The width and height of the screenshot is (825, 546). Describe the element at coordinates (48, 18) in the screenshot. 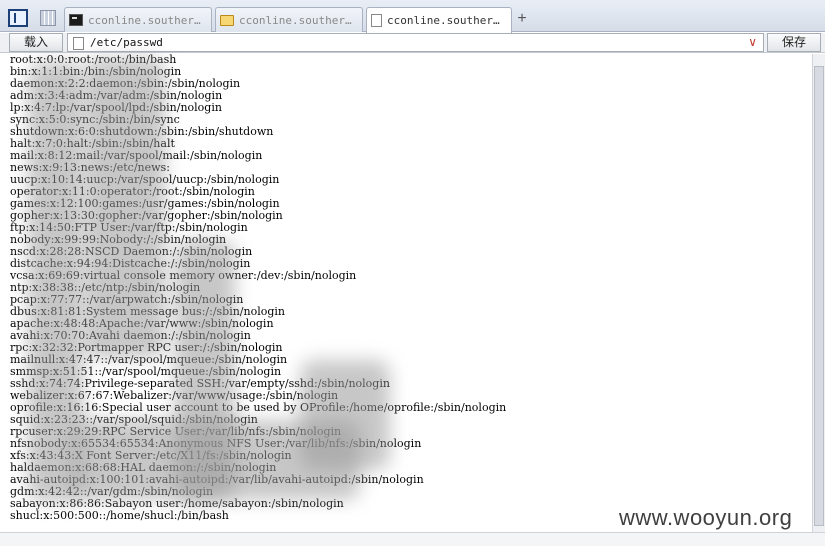

I see `grid-view-icon` at that location.